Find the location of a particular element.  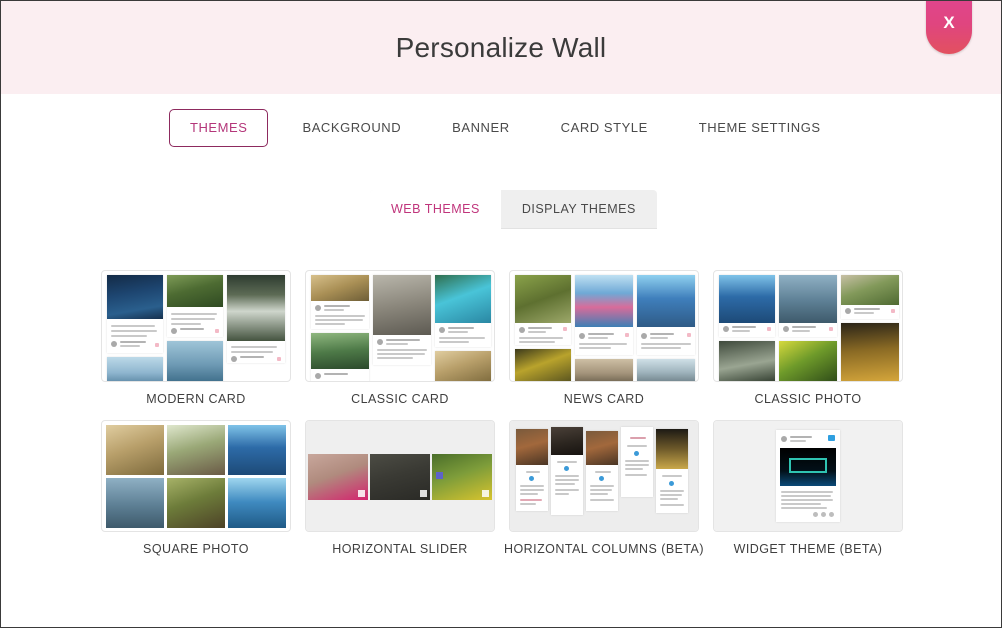

close-icon: X is located at coordinates (949, 22).